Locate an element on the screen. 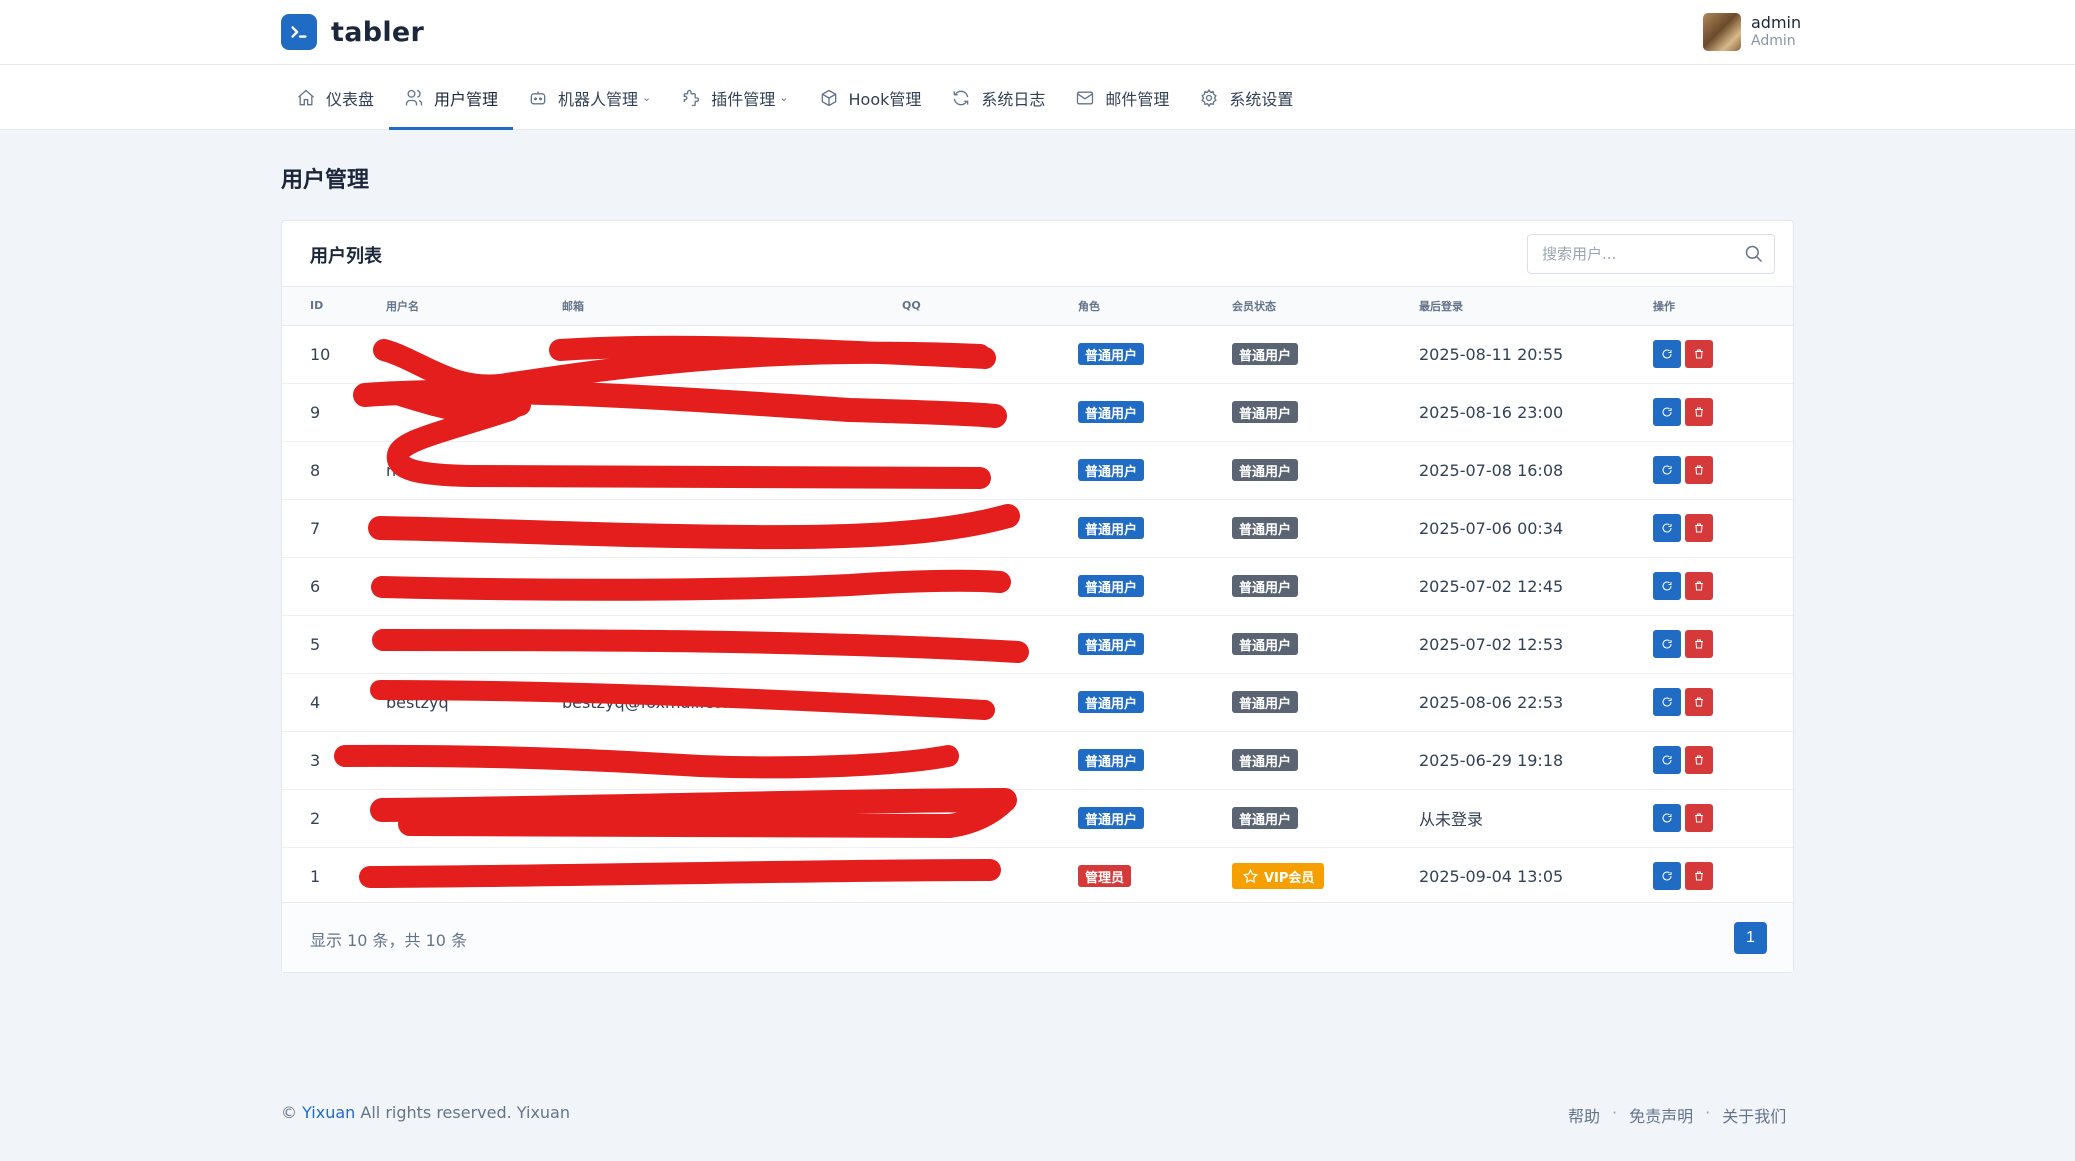 This screenshot has height=1161, width=2075. search-box is located at coordinates (1651, 254).